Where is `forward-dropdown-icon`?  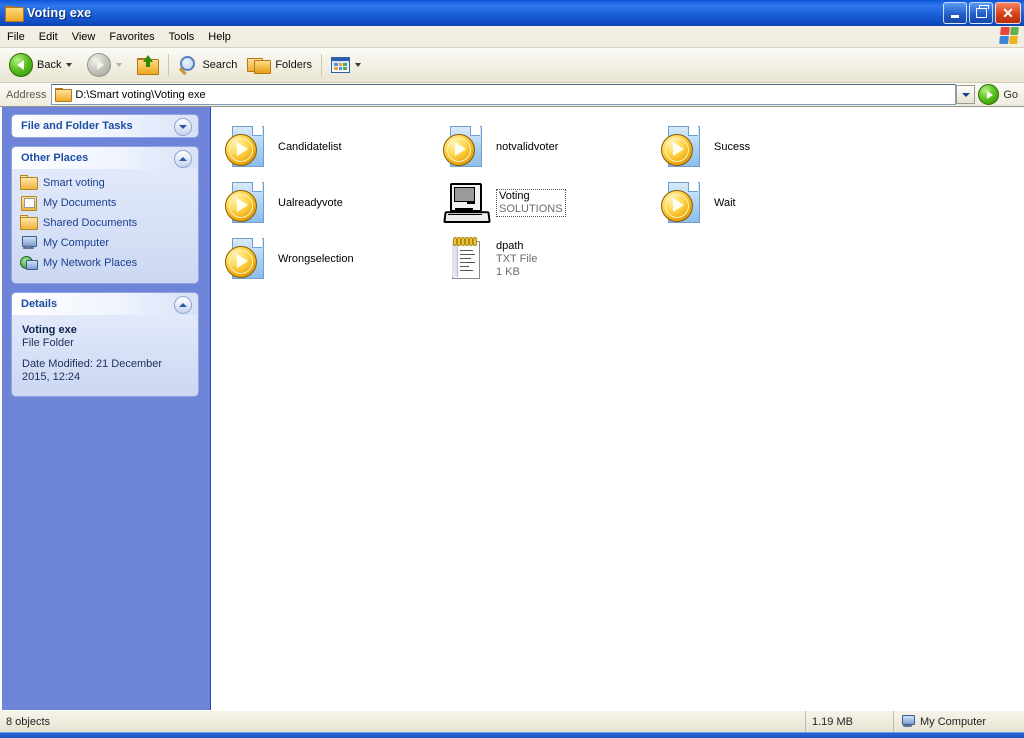
forward-dropdown-icon is located at coordinates (119, 65).